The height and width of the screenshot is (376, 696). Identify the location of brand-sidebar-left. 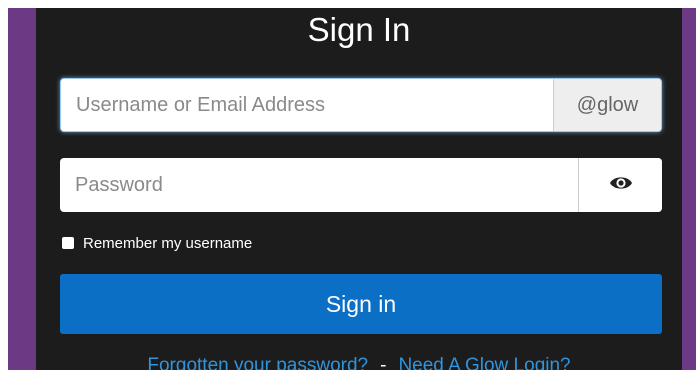
(22, 188).